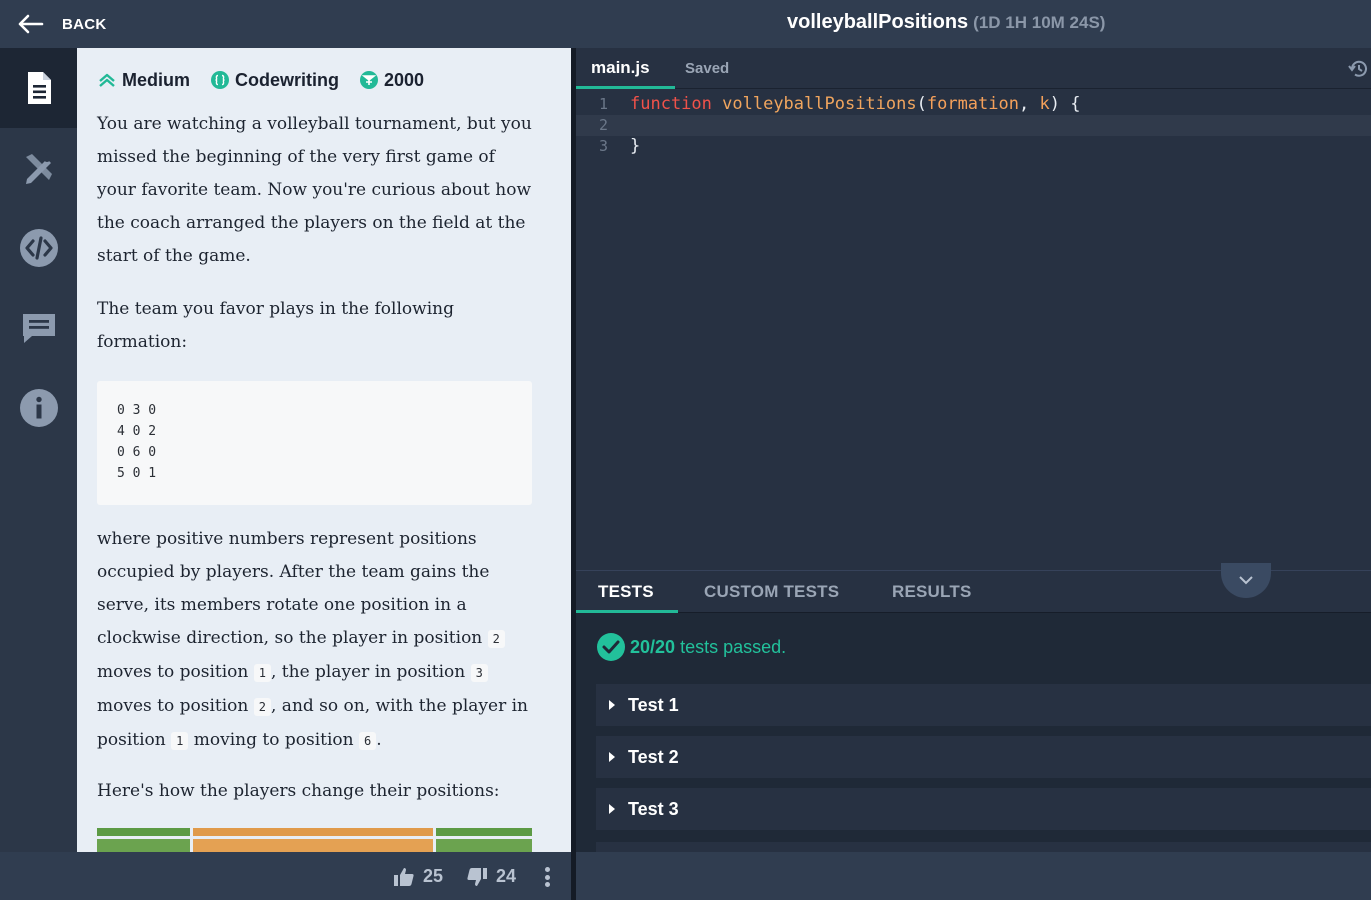 Image resolution: width=1371 pixels, height=900 pixels. What do you see at coordinates (931, 592) in the screenshot?
I see `tab-results: RESULTS` at bounding box center [931, 592].